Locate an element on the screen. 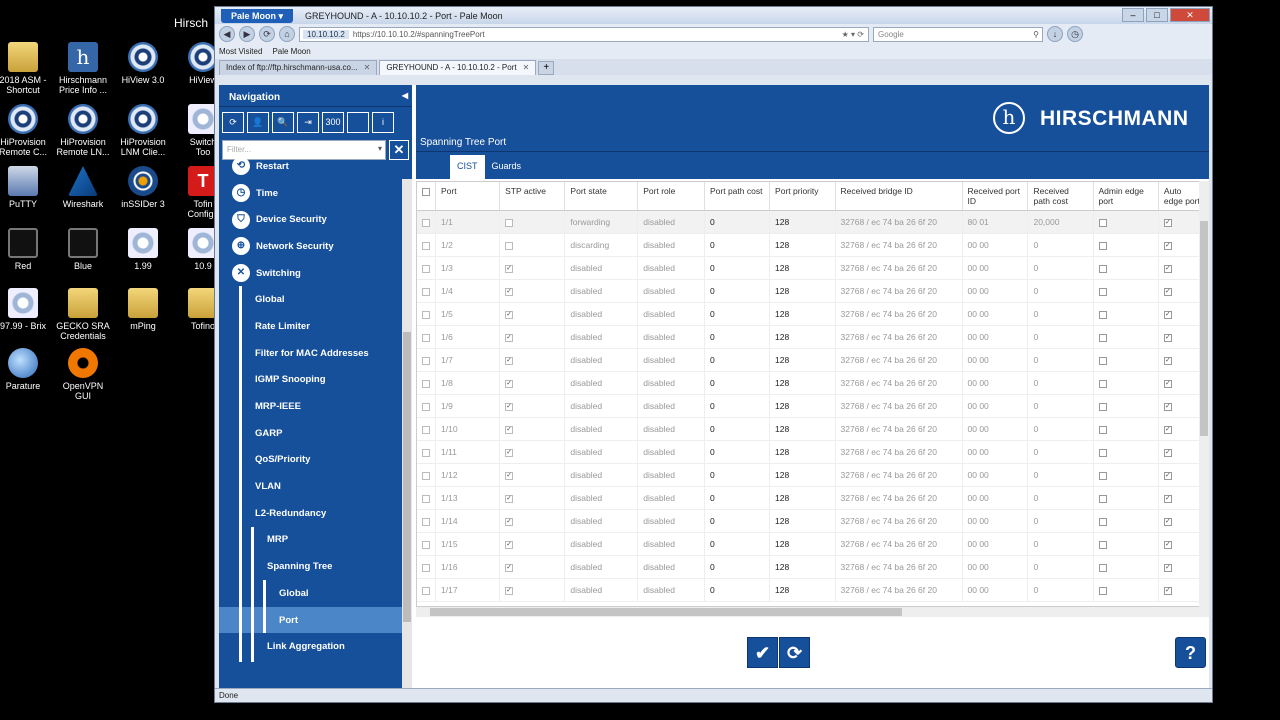  search-icon: ⚲ is located at coordinates (1037, 34).